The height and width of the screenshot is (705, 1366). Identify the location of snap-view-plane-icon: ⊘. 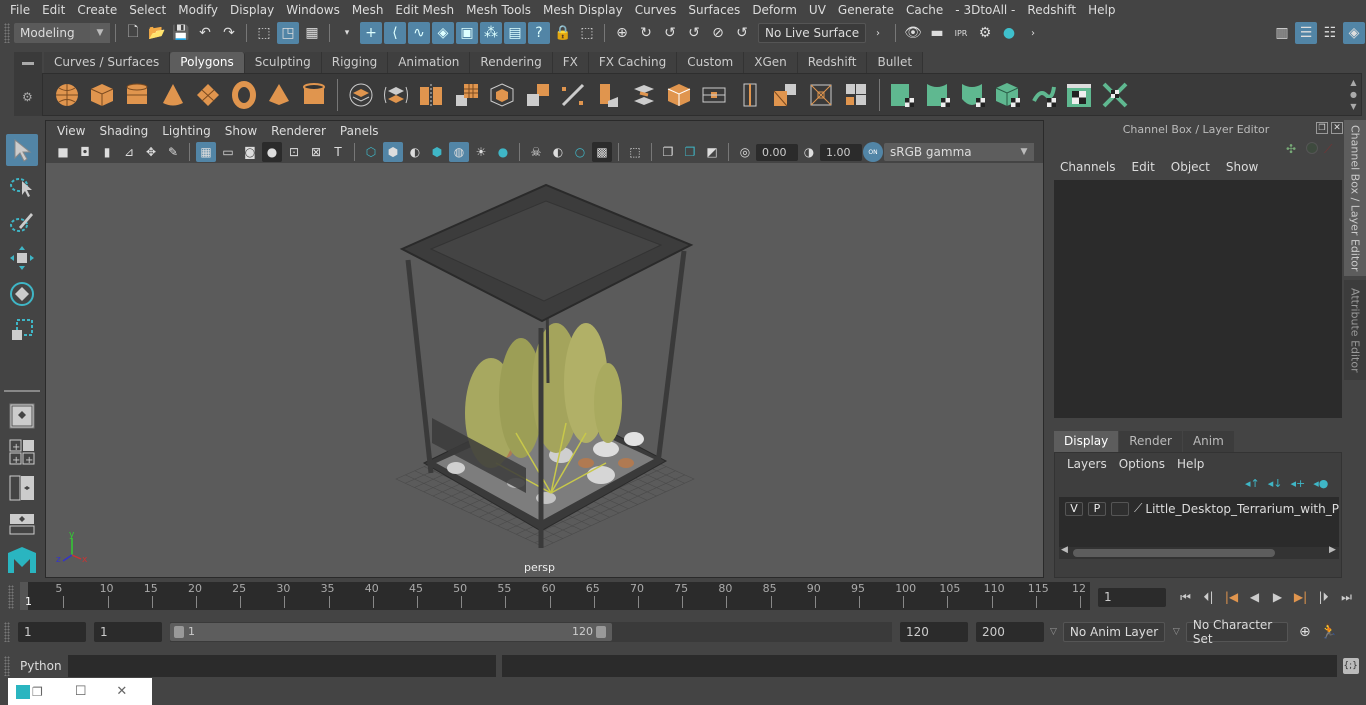
(718, 33).